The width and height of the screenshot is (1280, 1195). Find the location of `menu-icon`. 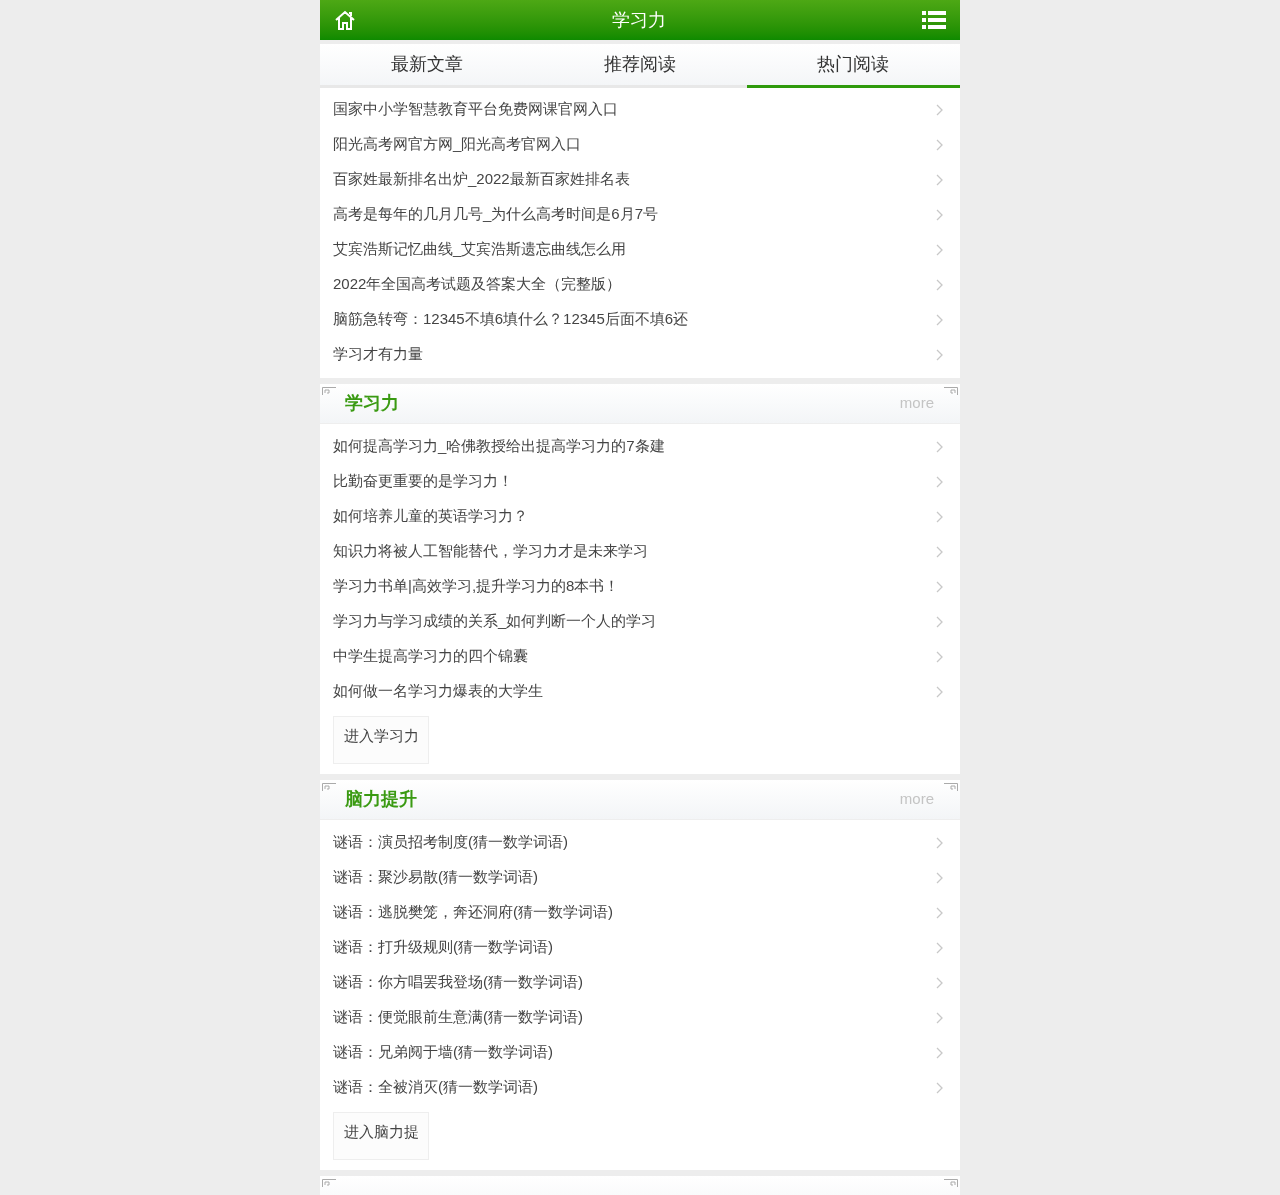

menu-icon is located at coordinates (934, 20).